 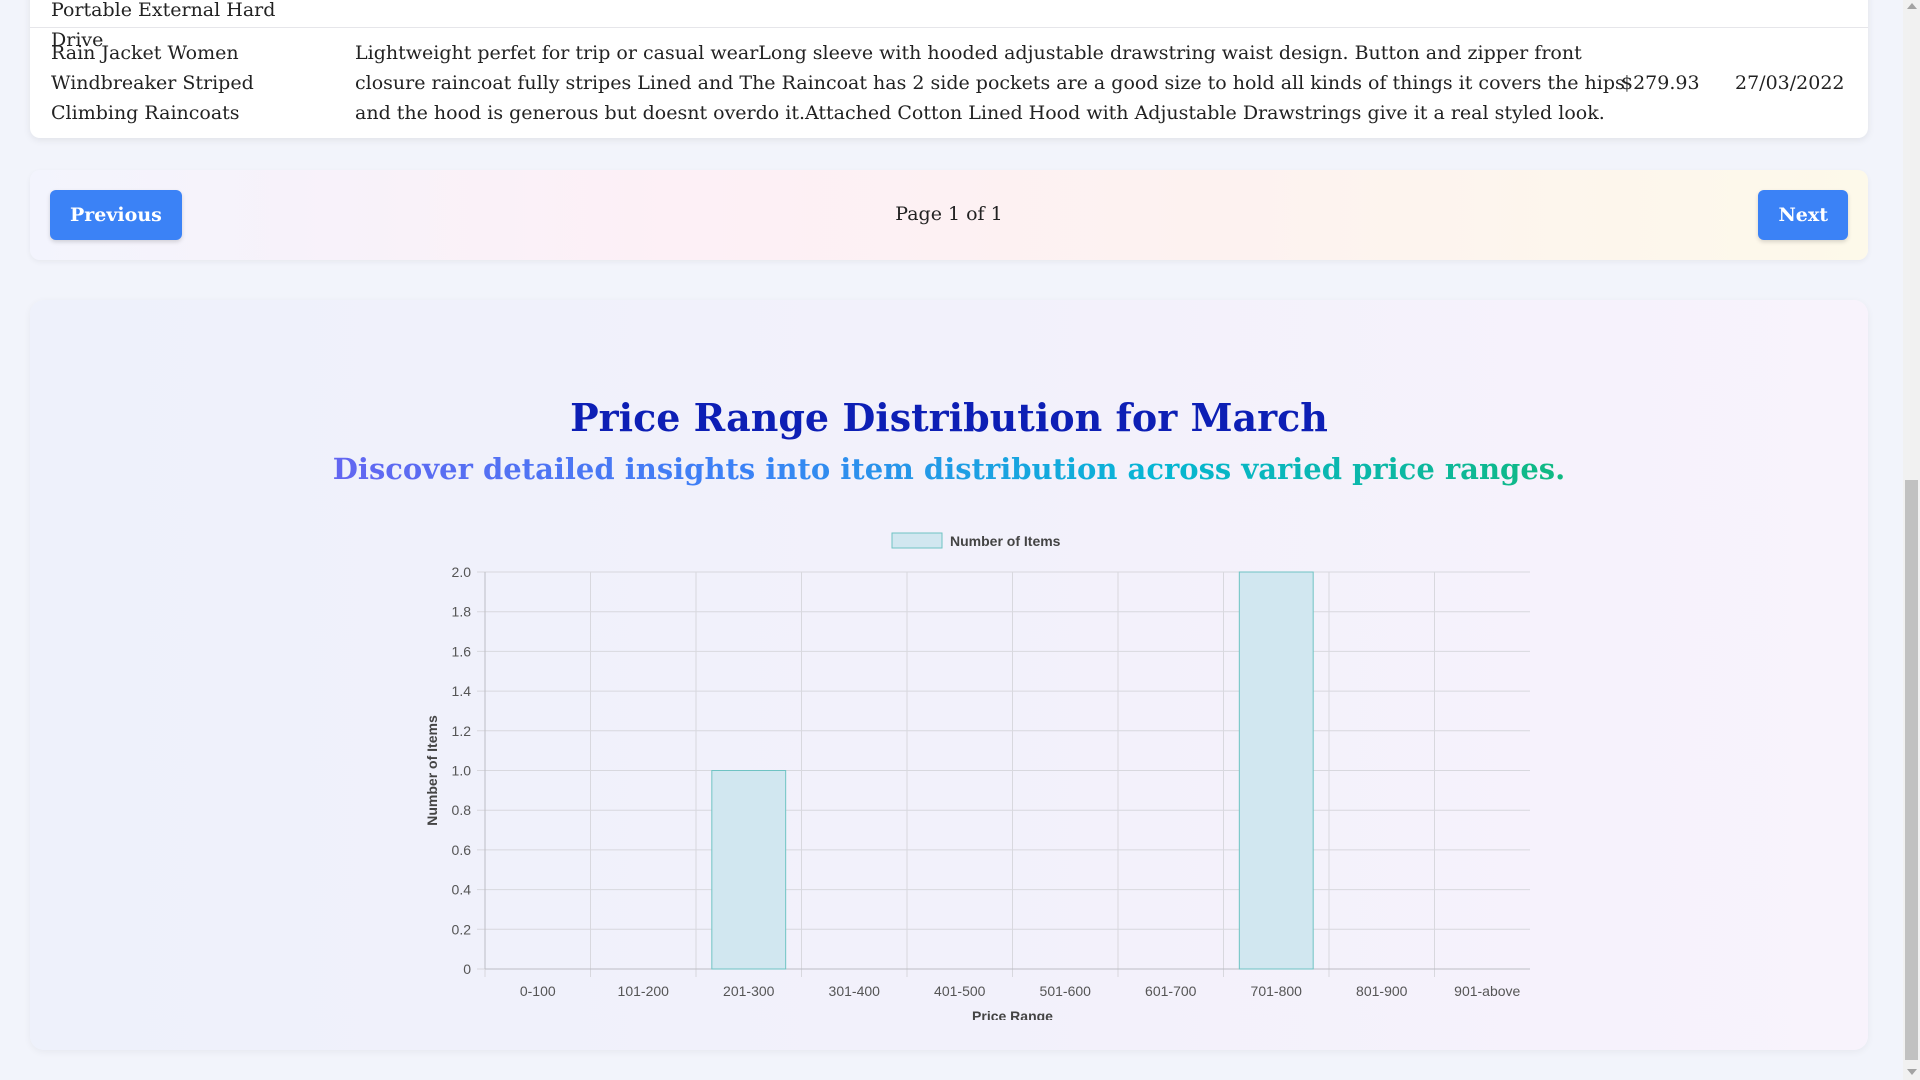 I want to click on y-tick-label: 0.2, so click(x=462, y=929).